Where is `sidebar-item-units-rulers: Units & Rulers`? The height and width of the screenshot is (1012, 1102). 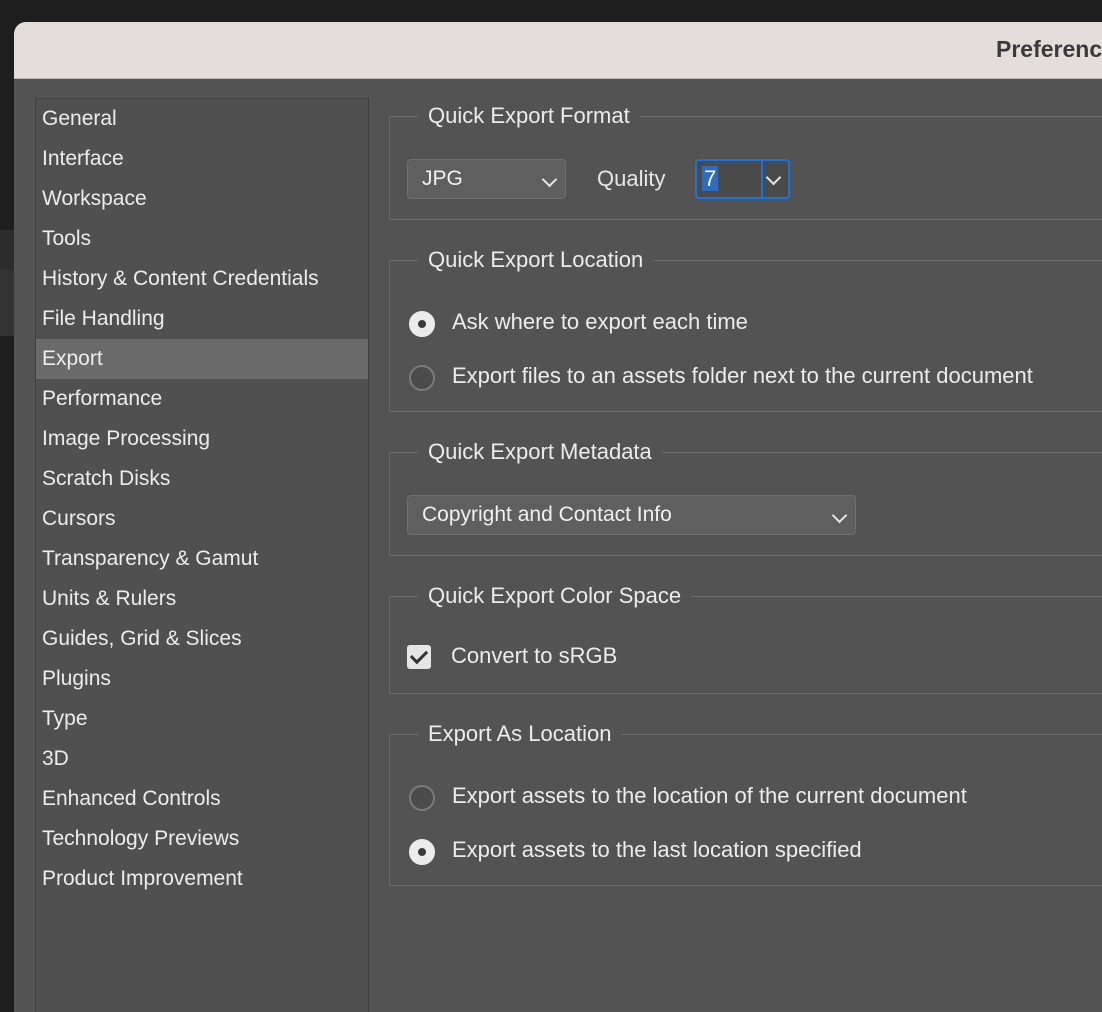
sidebar-item-units-rulers: Units & Rulers is located at coordinates (202, 599).